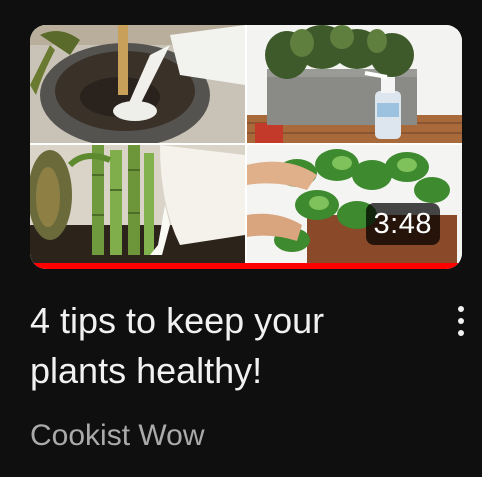  I want to click on duration-badge: 3:48, so click(402, 224).